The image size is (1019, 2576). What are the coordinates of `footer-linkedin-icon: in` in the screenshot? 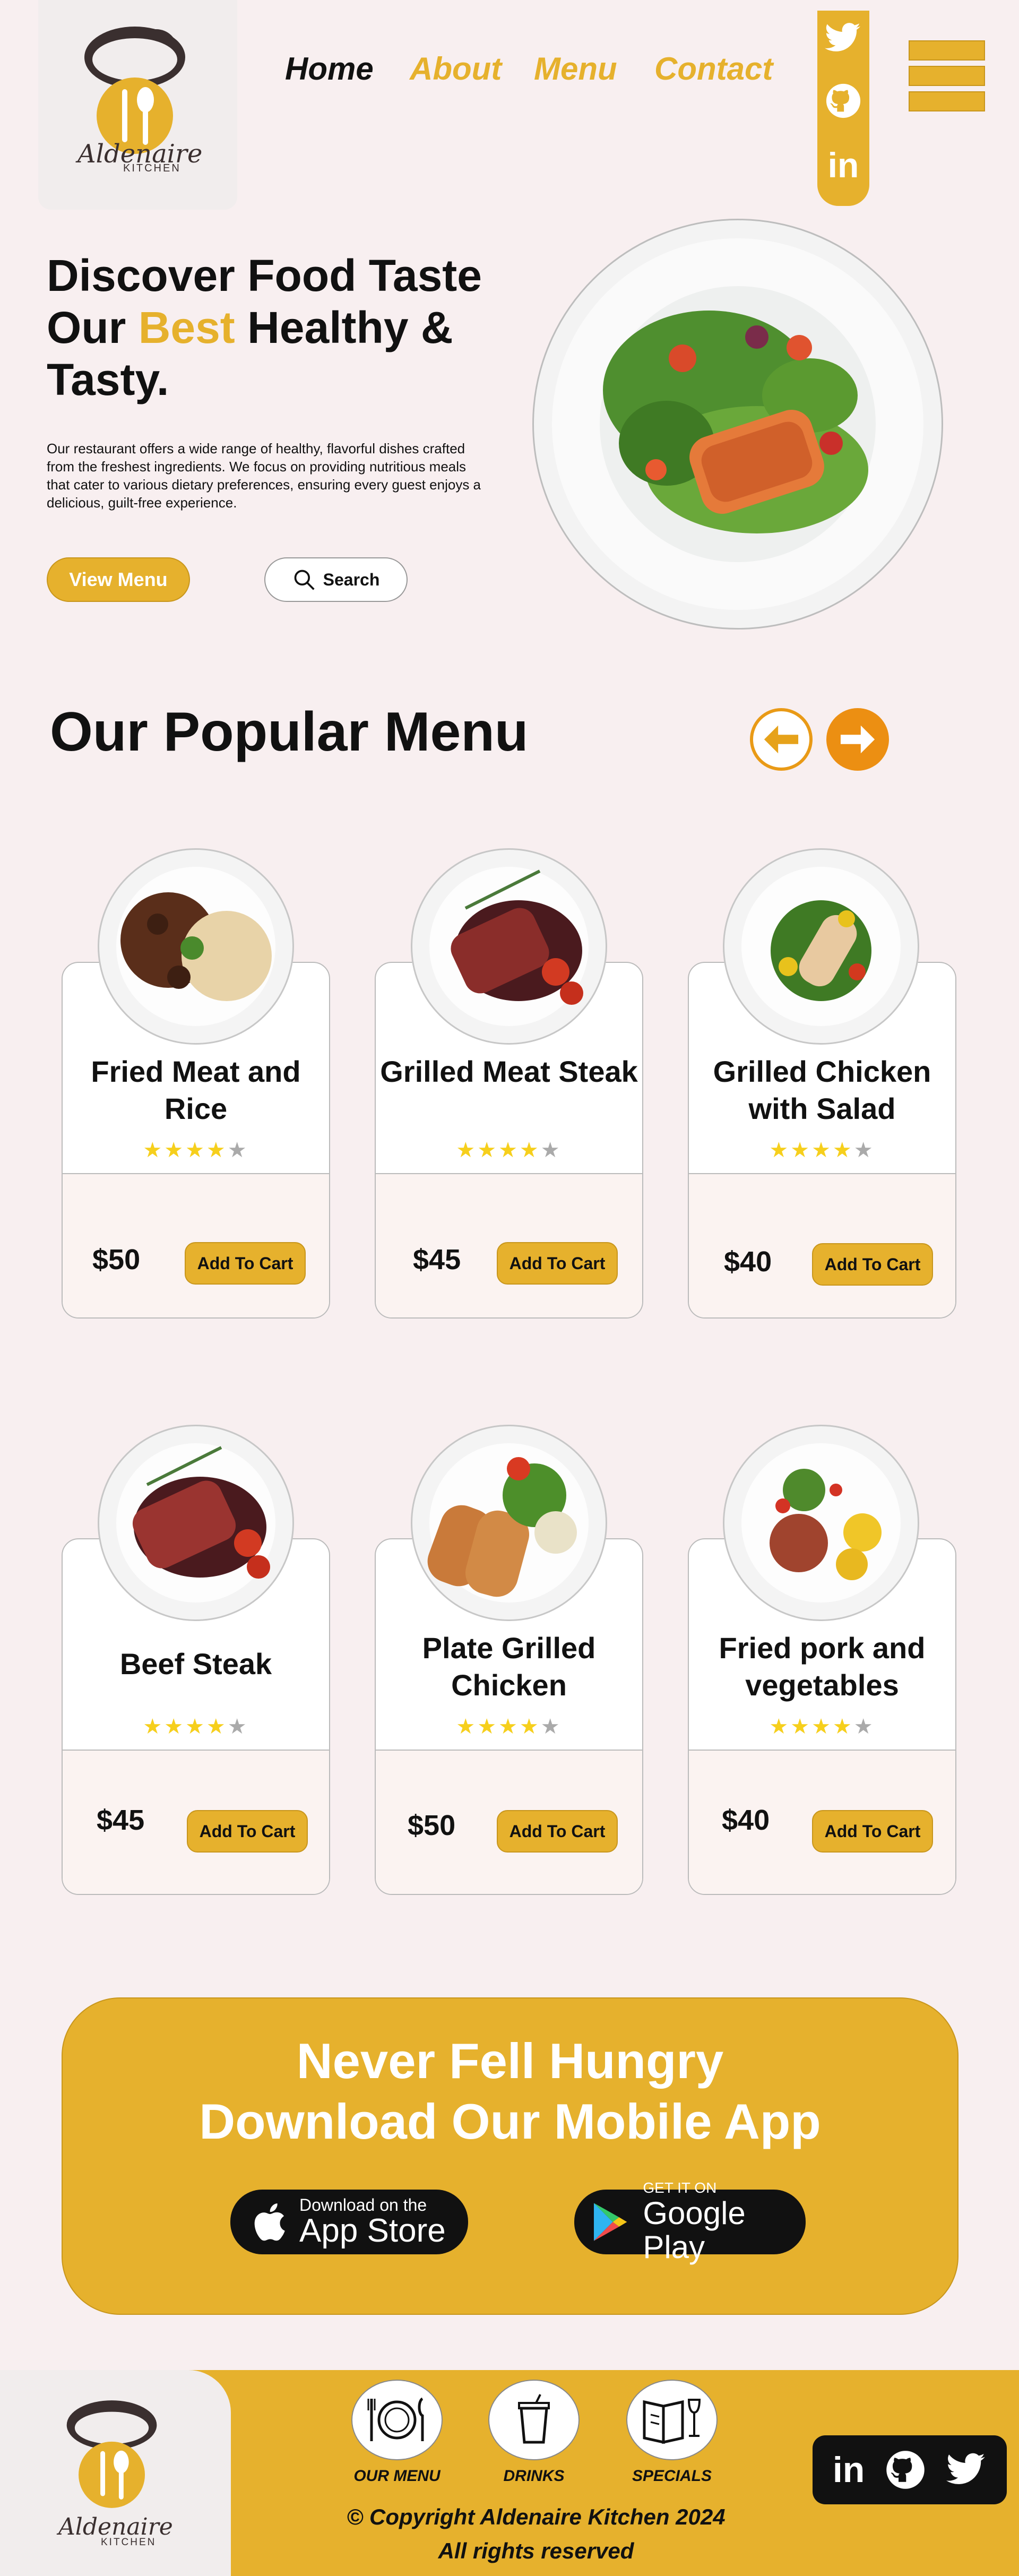 It's located at (849, 2470).